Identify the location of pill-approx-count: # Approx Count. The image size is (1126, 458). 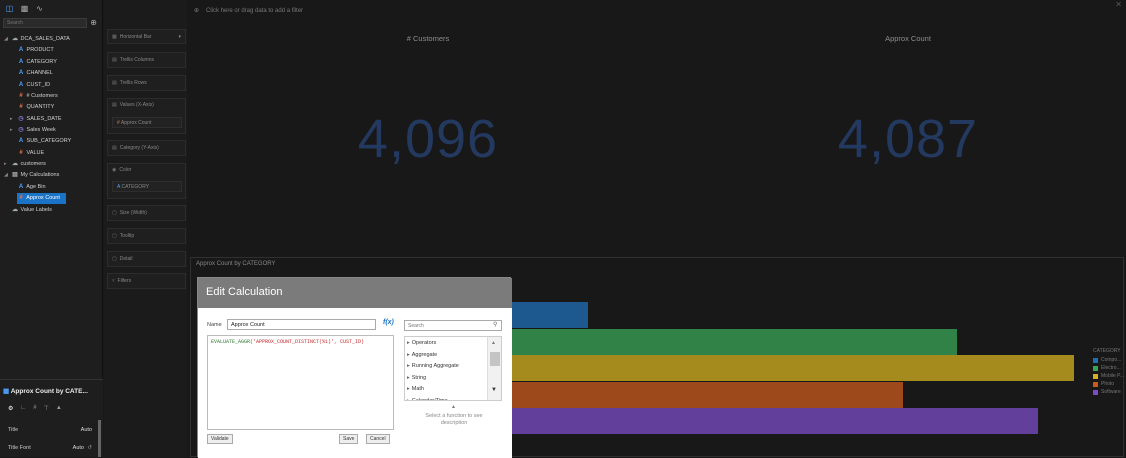
(147, 122).